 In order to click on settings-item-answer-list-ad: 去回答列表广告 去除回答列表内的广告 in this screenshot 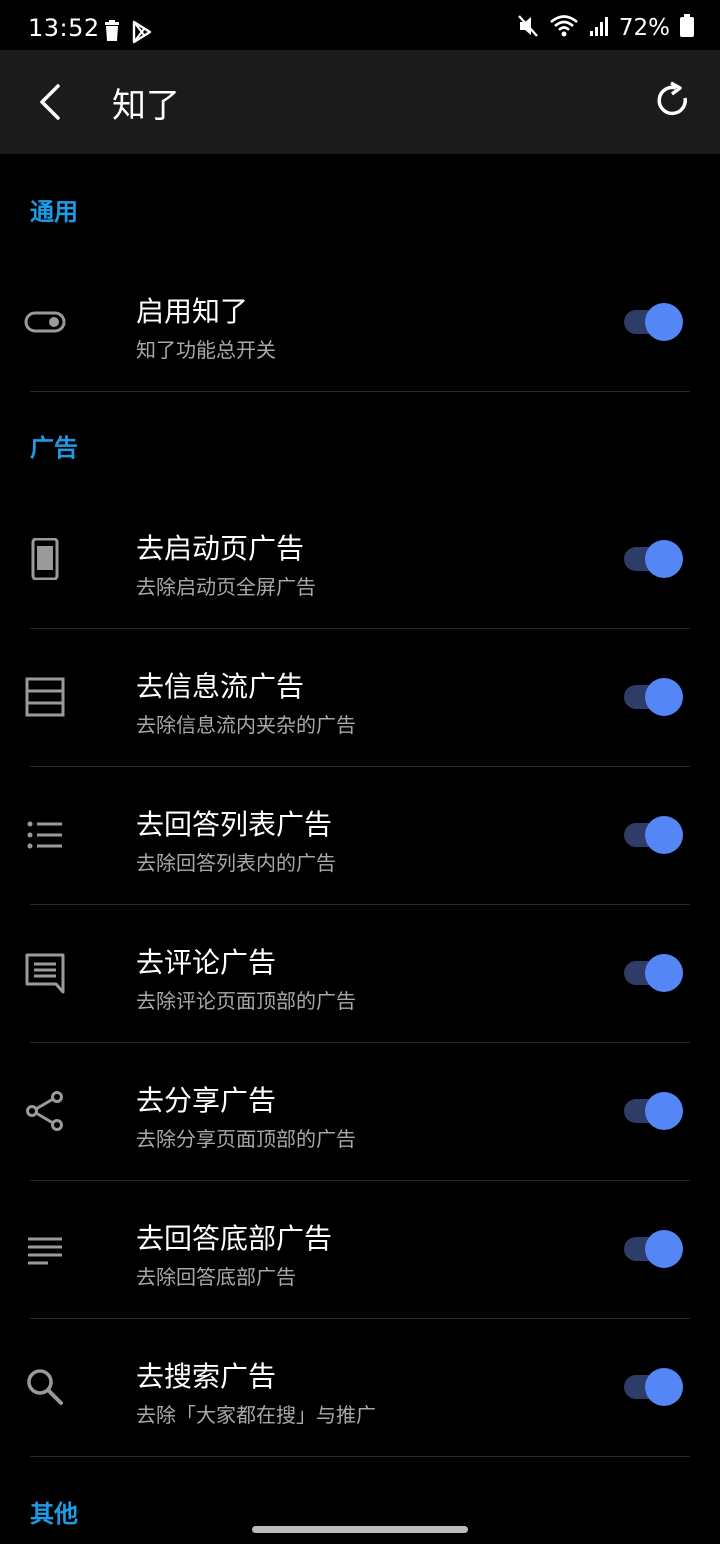, I will do `click(360, 836)`.